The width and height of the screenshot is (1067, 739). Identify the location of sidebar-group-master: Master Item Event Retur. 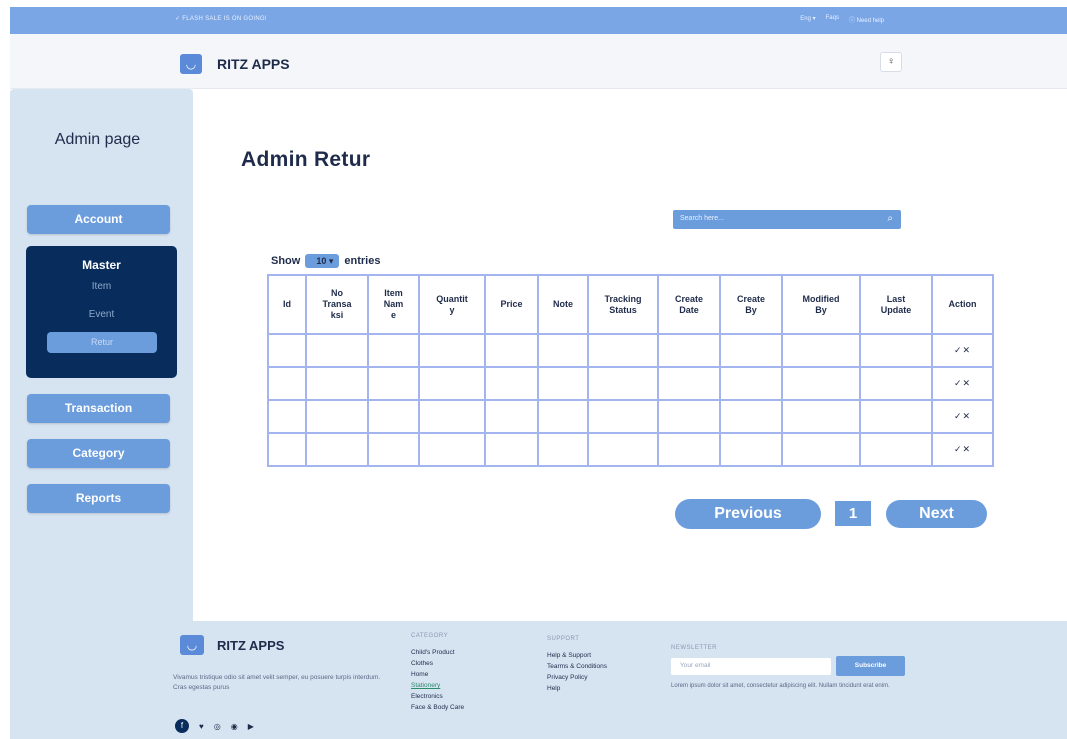
(101, 312).